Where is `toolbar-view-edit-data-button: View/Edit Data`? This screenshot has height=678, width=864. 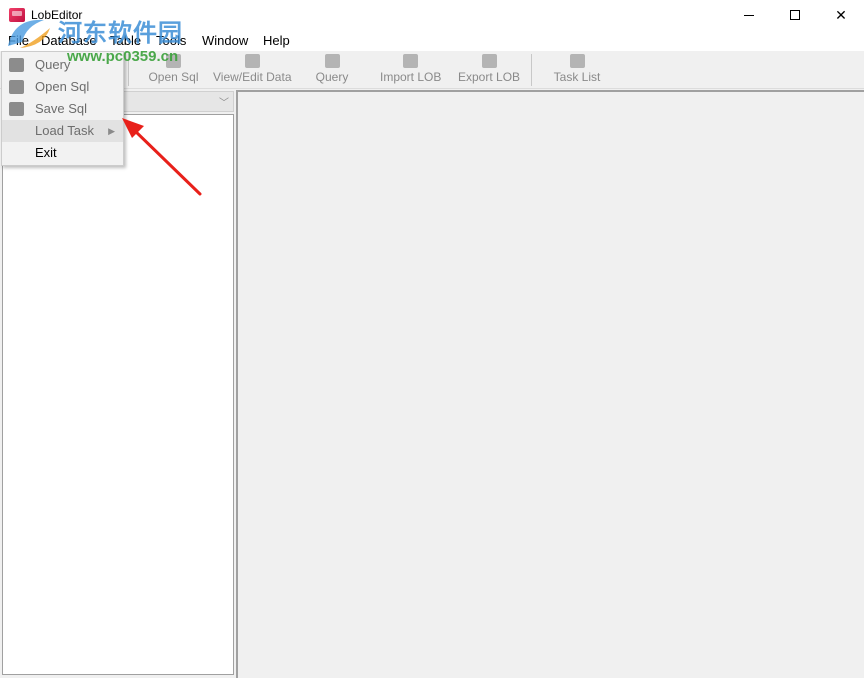
toolbar-view-edit-data-button: View/Edit Data is located at coordinates (252, 70).